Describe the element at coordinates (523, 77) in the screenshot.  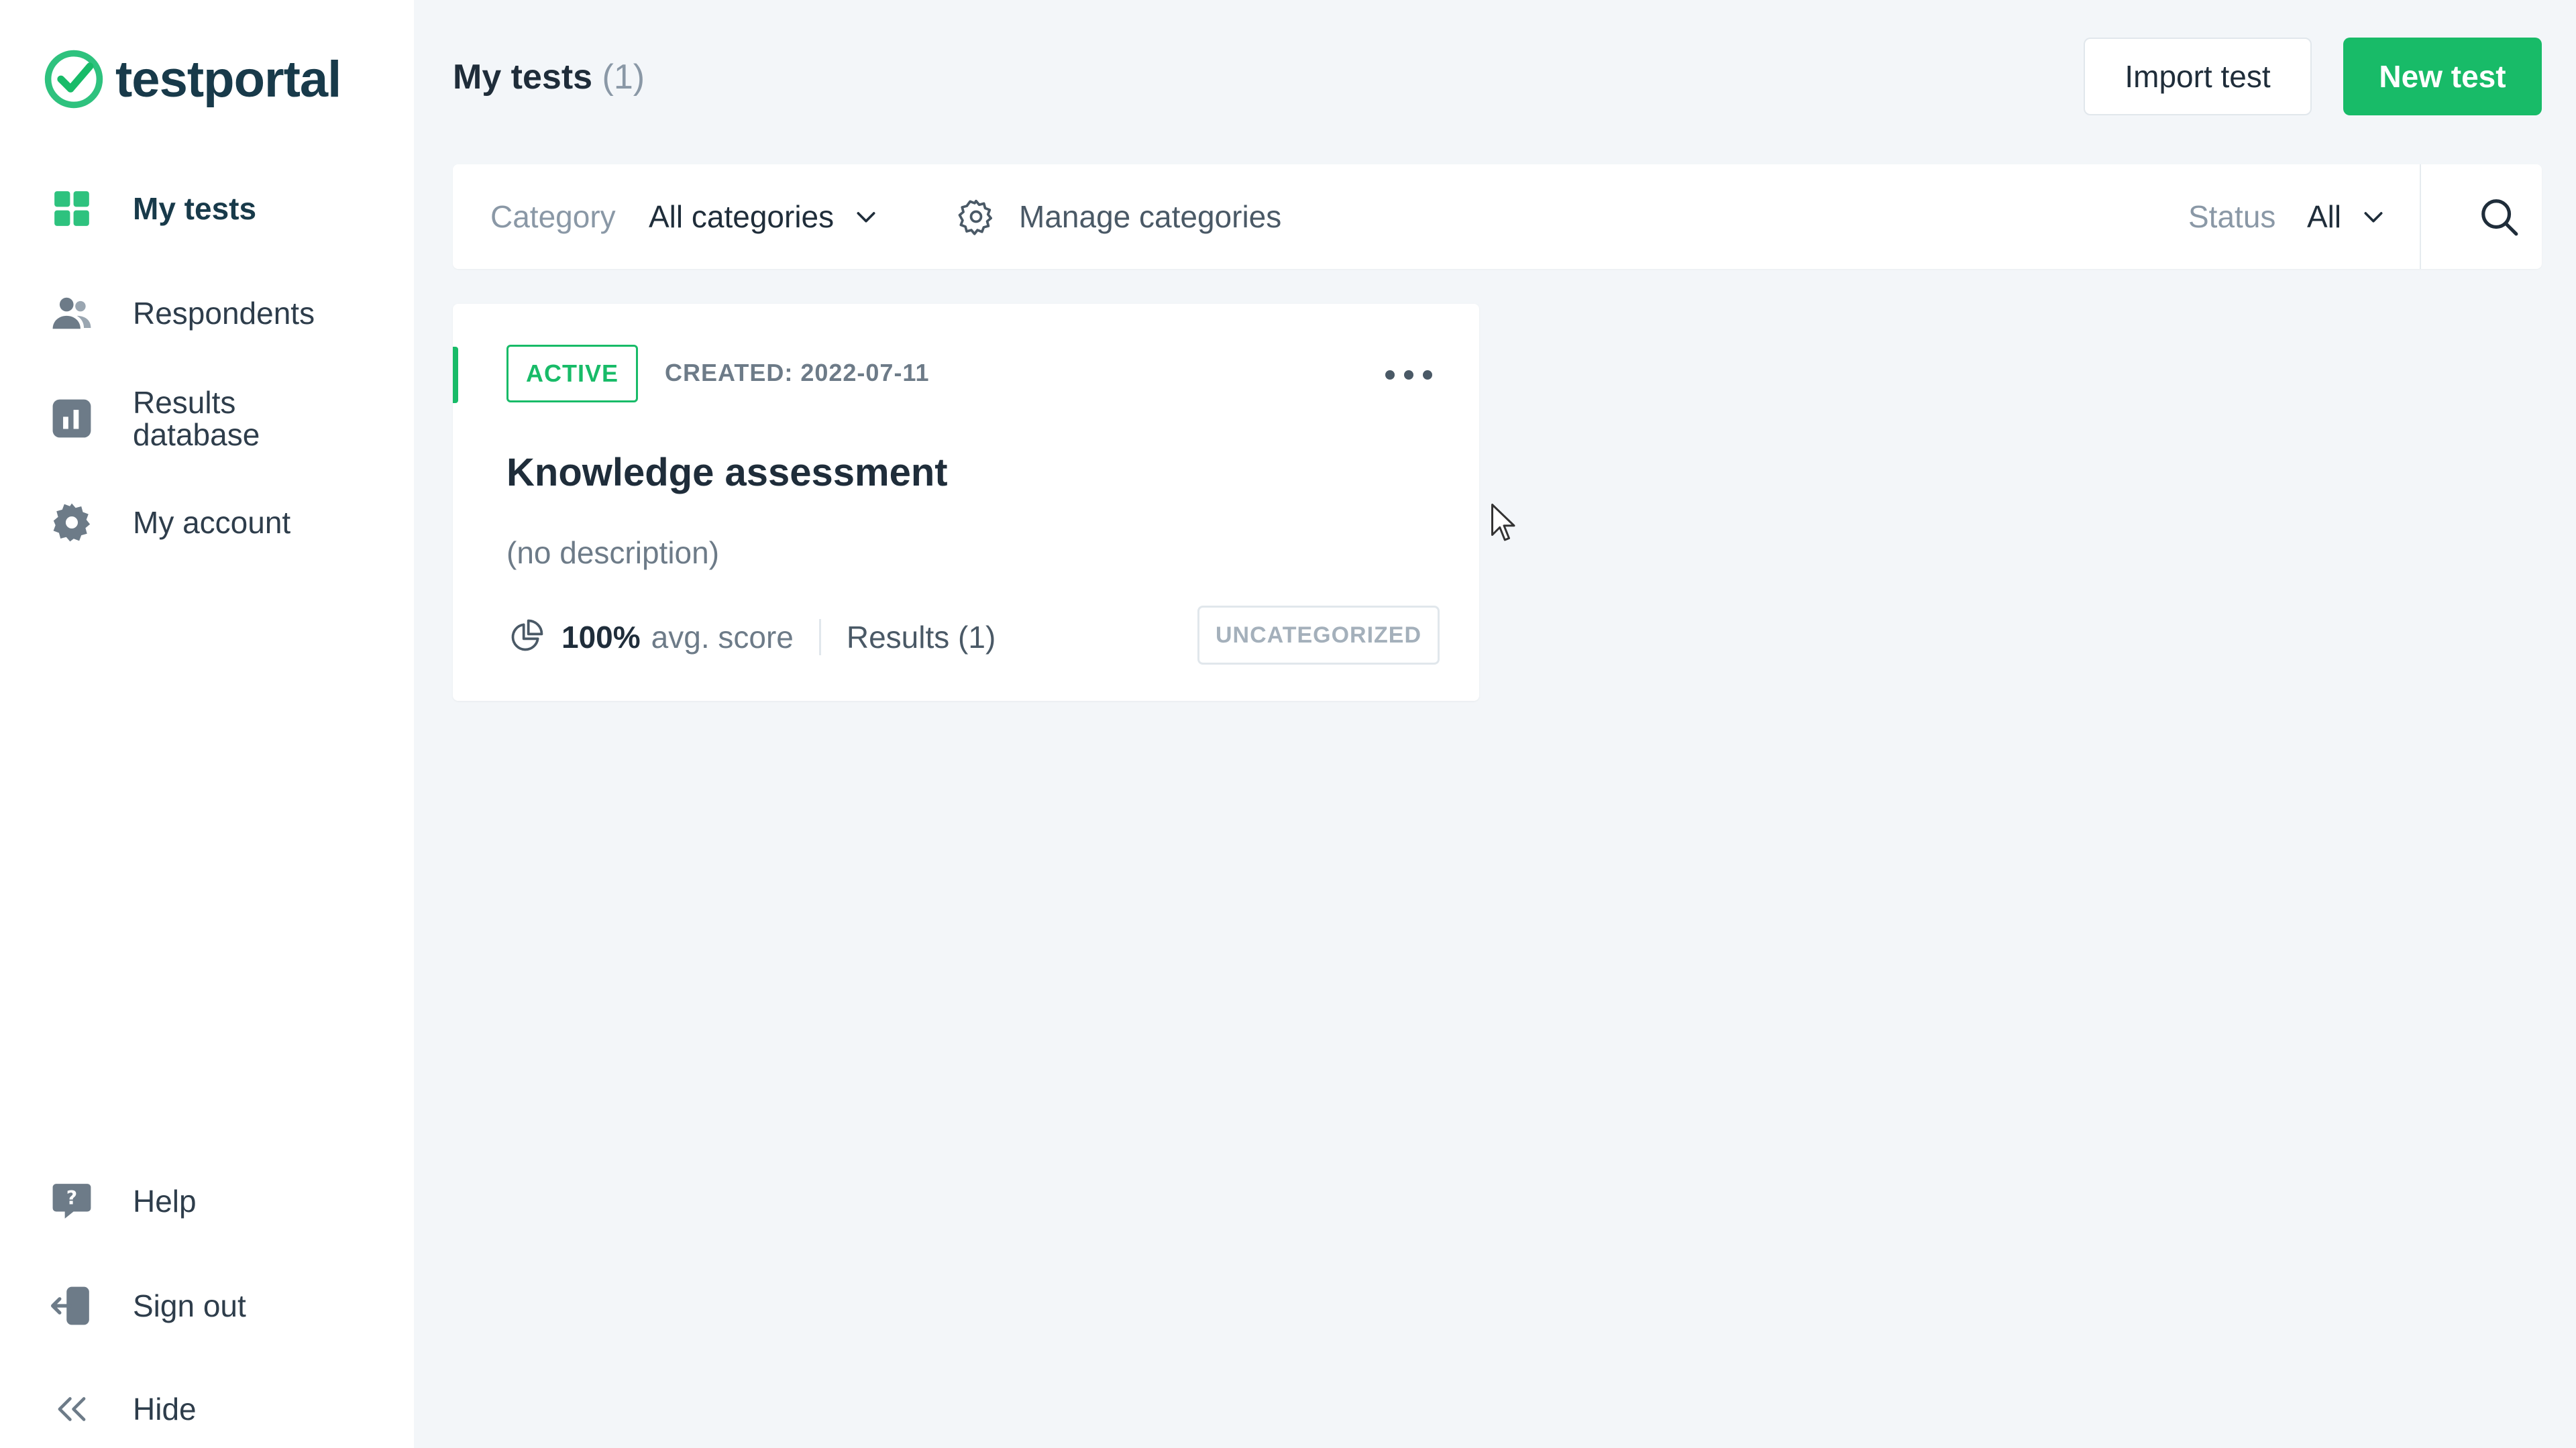
I see `page-title-text: My tests` at that location.